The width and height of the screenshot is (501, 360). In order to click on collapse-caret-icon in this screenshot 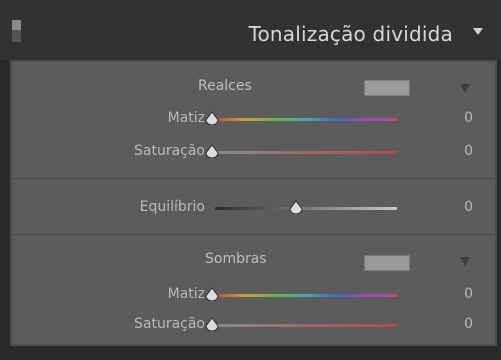, I will do `click(478, 31)`.